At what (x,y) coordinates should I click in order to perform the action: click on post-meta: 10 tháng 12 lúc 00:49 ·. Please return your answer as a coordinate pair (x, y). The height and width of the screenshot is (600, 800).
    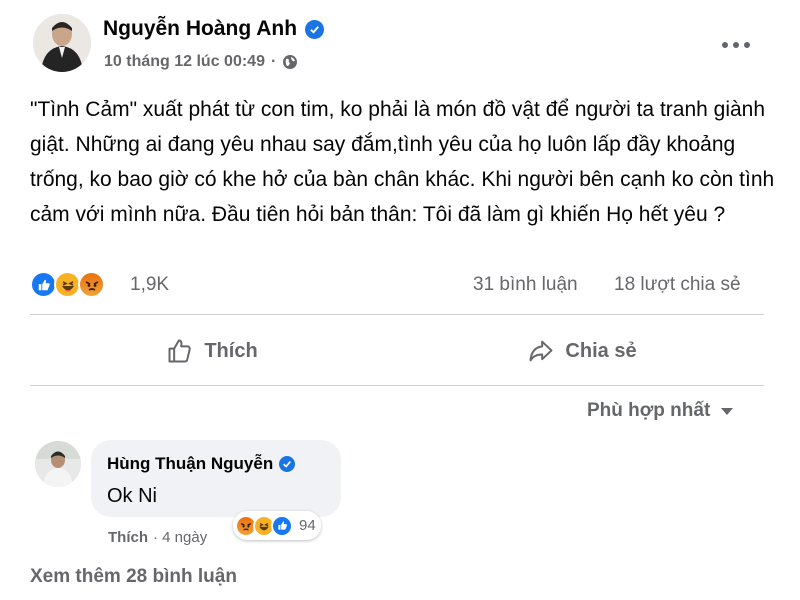
    Looking at the image, I should click on (201, 62).